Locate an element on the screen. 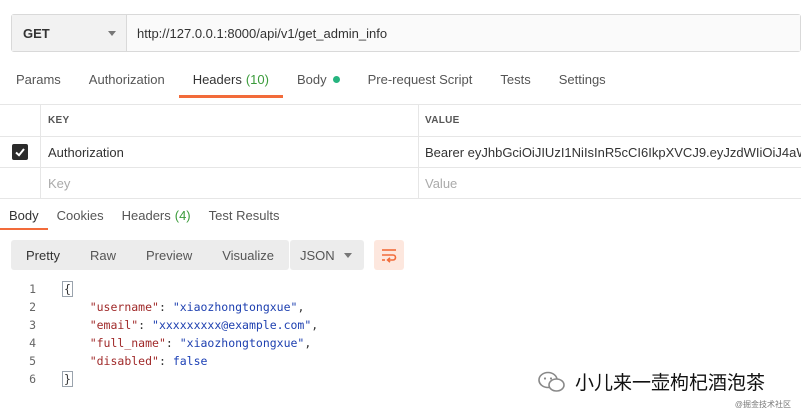 This screenshot has width=801, height=415. json-key: "disabled" is located at coordinates (124, 361).